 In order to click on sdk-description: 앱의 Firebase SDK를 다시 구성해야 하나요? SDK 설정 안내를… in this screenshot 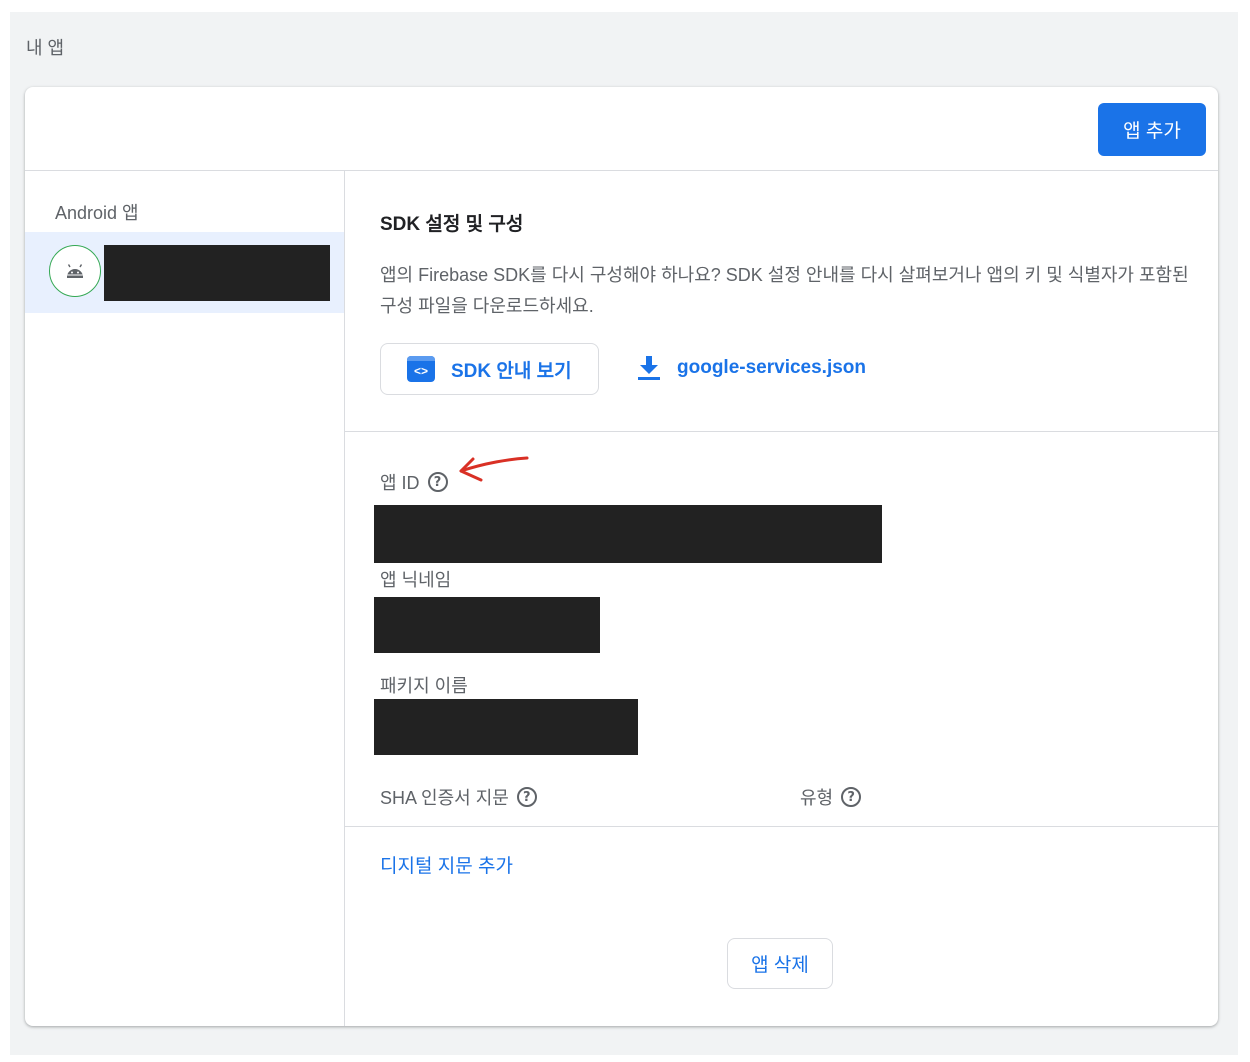, I will do `click(784, 290)`.